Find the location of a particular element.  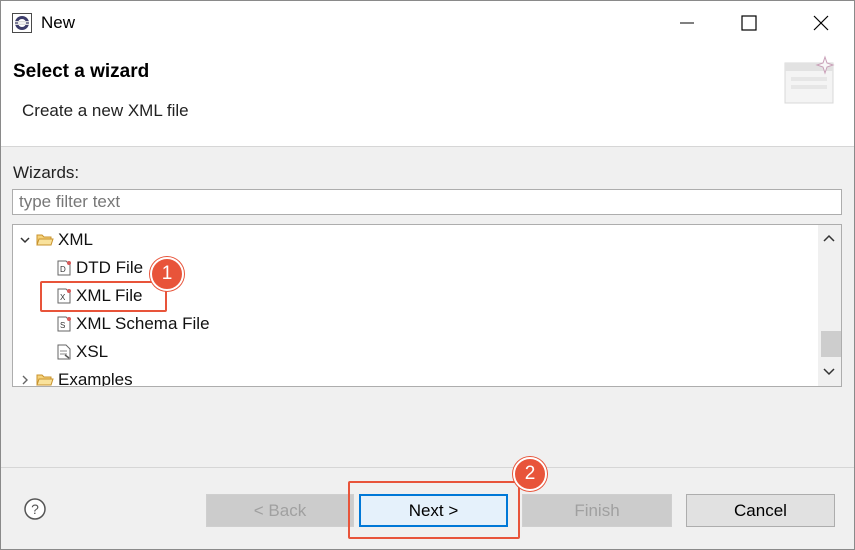

banner-description: Create a new XML file is located at coordinates (105, 110).